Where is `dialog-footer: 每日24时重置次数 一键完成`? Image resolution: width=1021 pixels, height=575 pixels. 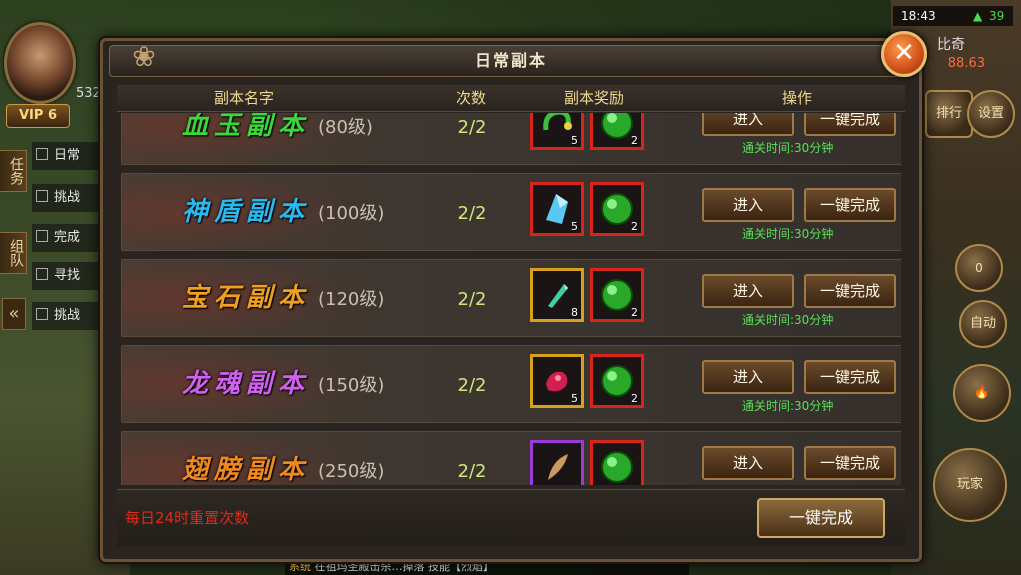
dialog-footer: 每日24时重置次数 一键完成 is located at coordinates (511, 517).